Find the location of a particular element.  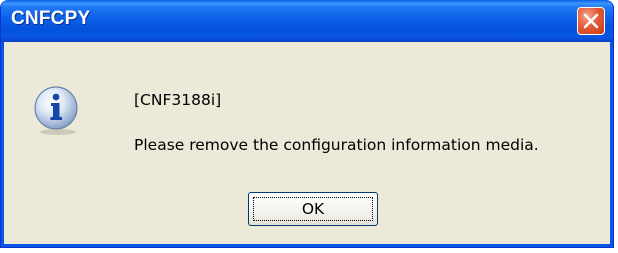

close-icon is located at coordinates (591, 21).